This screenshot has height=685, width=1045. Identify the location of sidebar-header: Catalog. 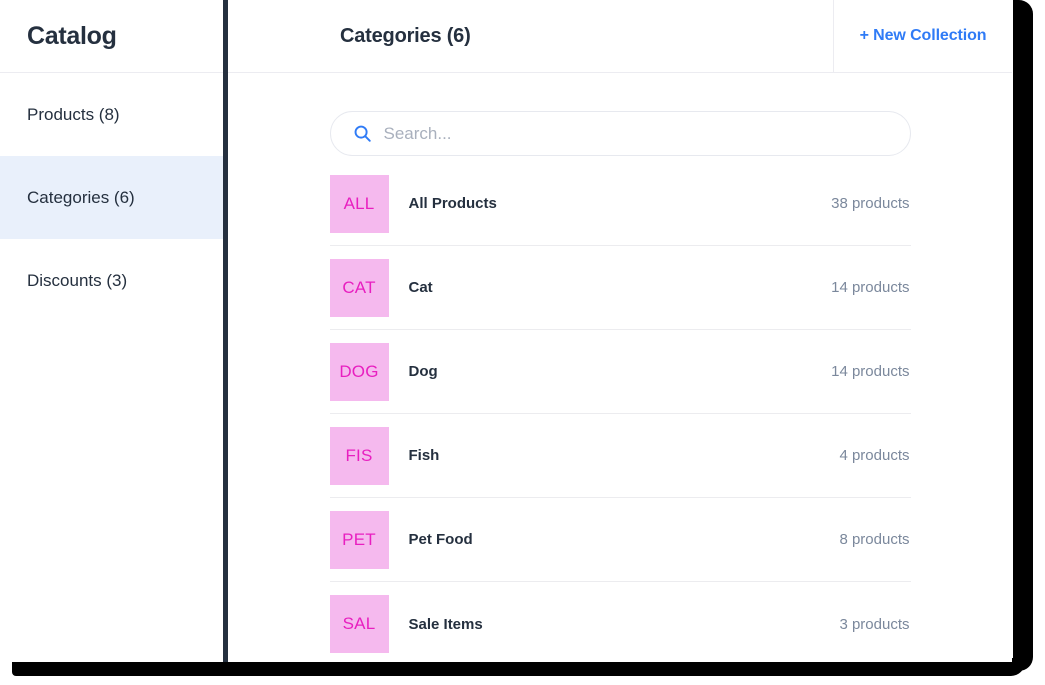
(114, 36).